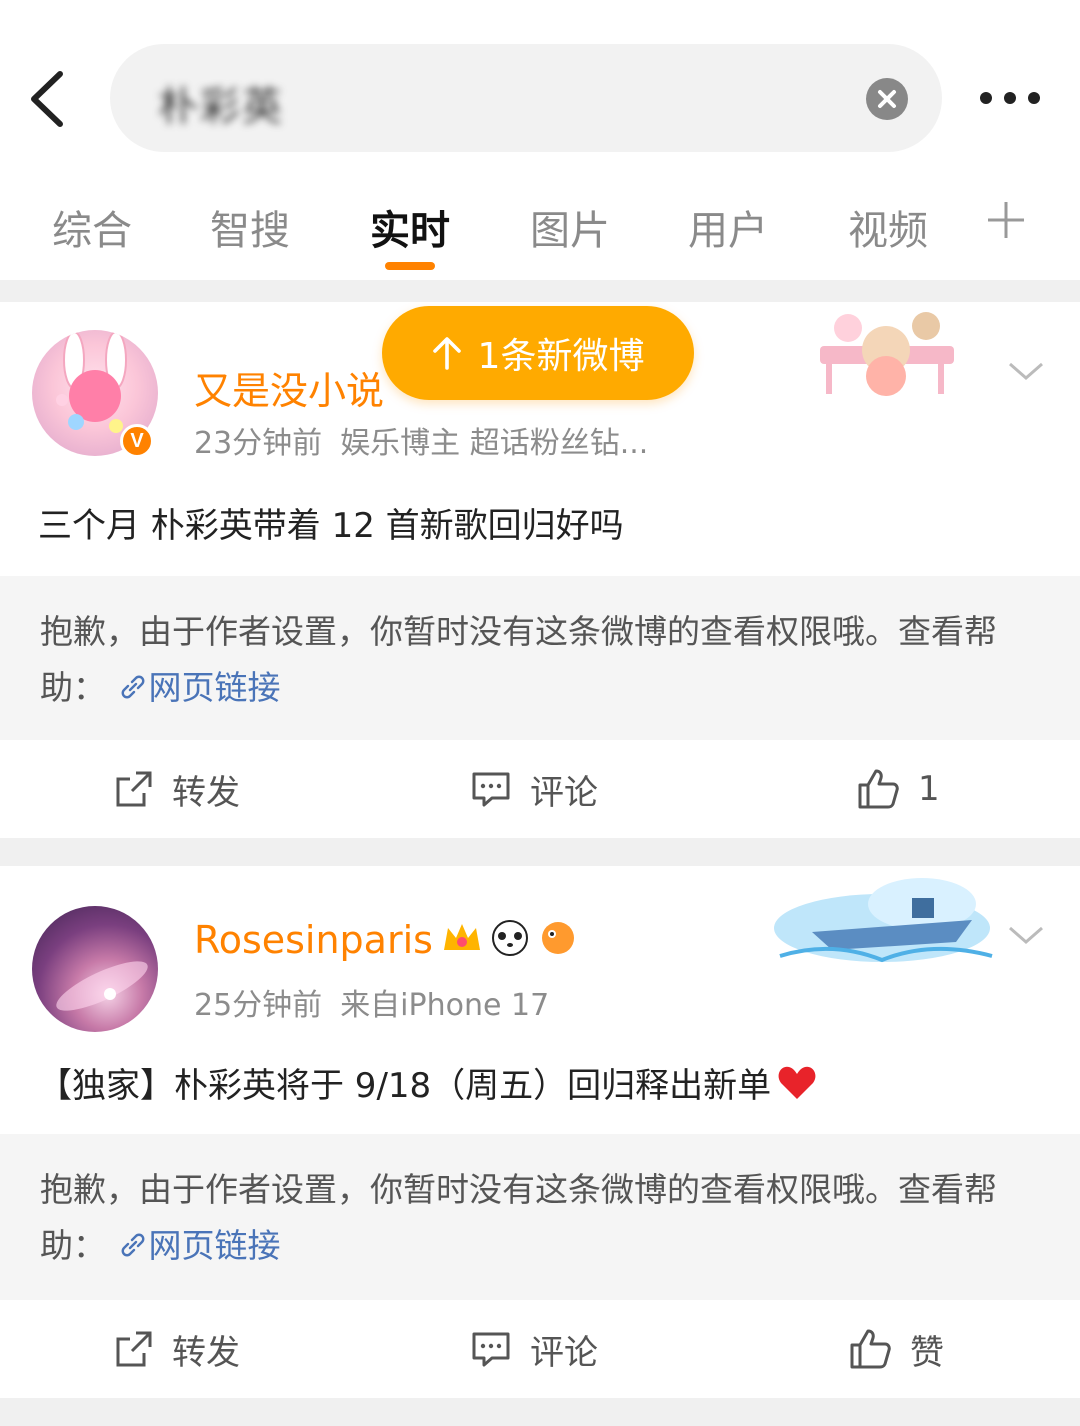 The height and width of the screenshot is (1426, 1080). I want to click on tab-realtime: 实时, so click(410, 227).